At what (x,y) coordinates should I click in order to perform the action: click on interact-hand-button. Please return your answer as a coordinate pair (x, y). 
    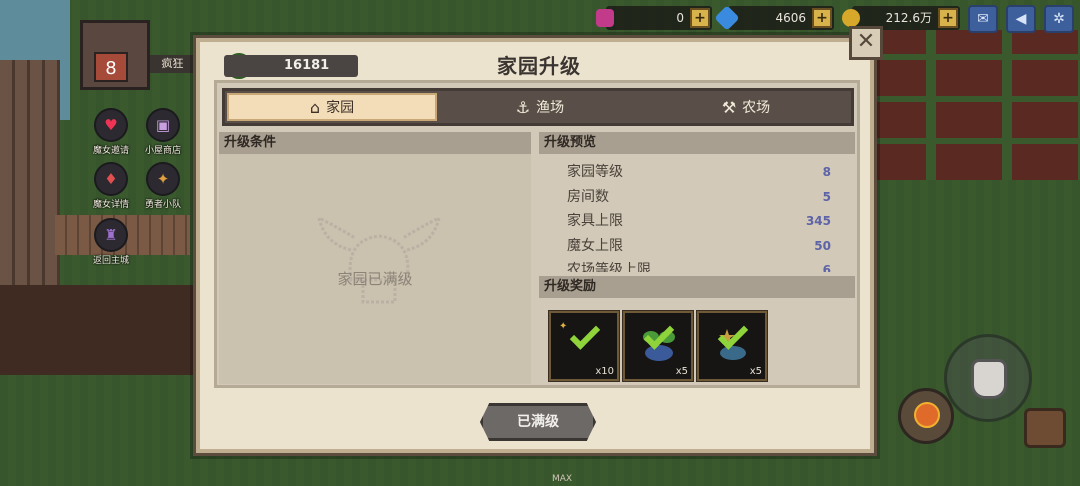
    Looking at the image, I should click on (988, 378).